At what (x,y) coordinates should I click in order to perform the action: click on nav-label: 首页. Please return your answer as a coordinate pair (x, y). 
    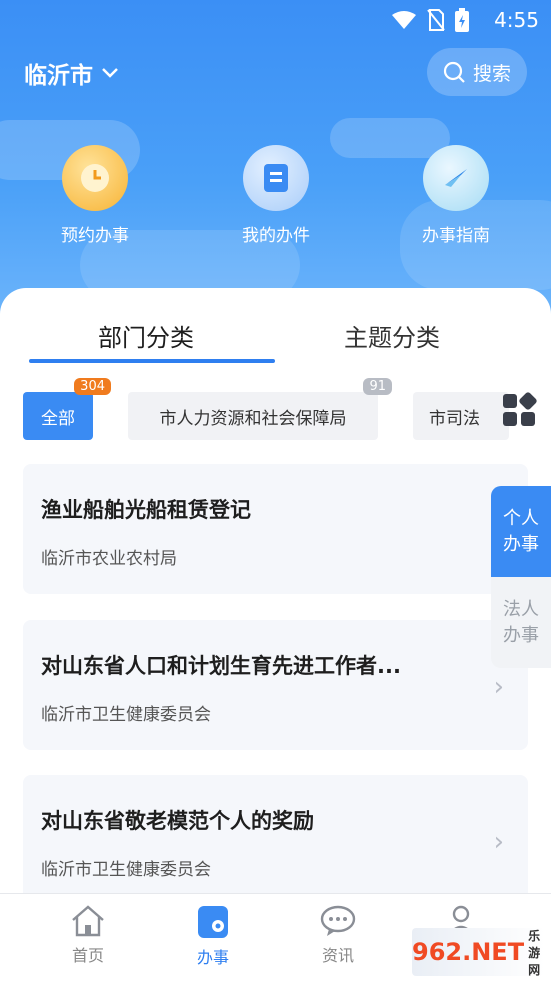
    Looking at the image, I should click on (87, 955).